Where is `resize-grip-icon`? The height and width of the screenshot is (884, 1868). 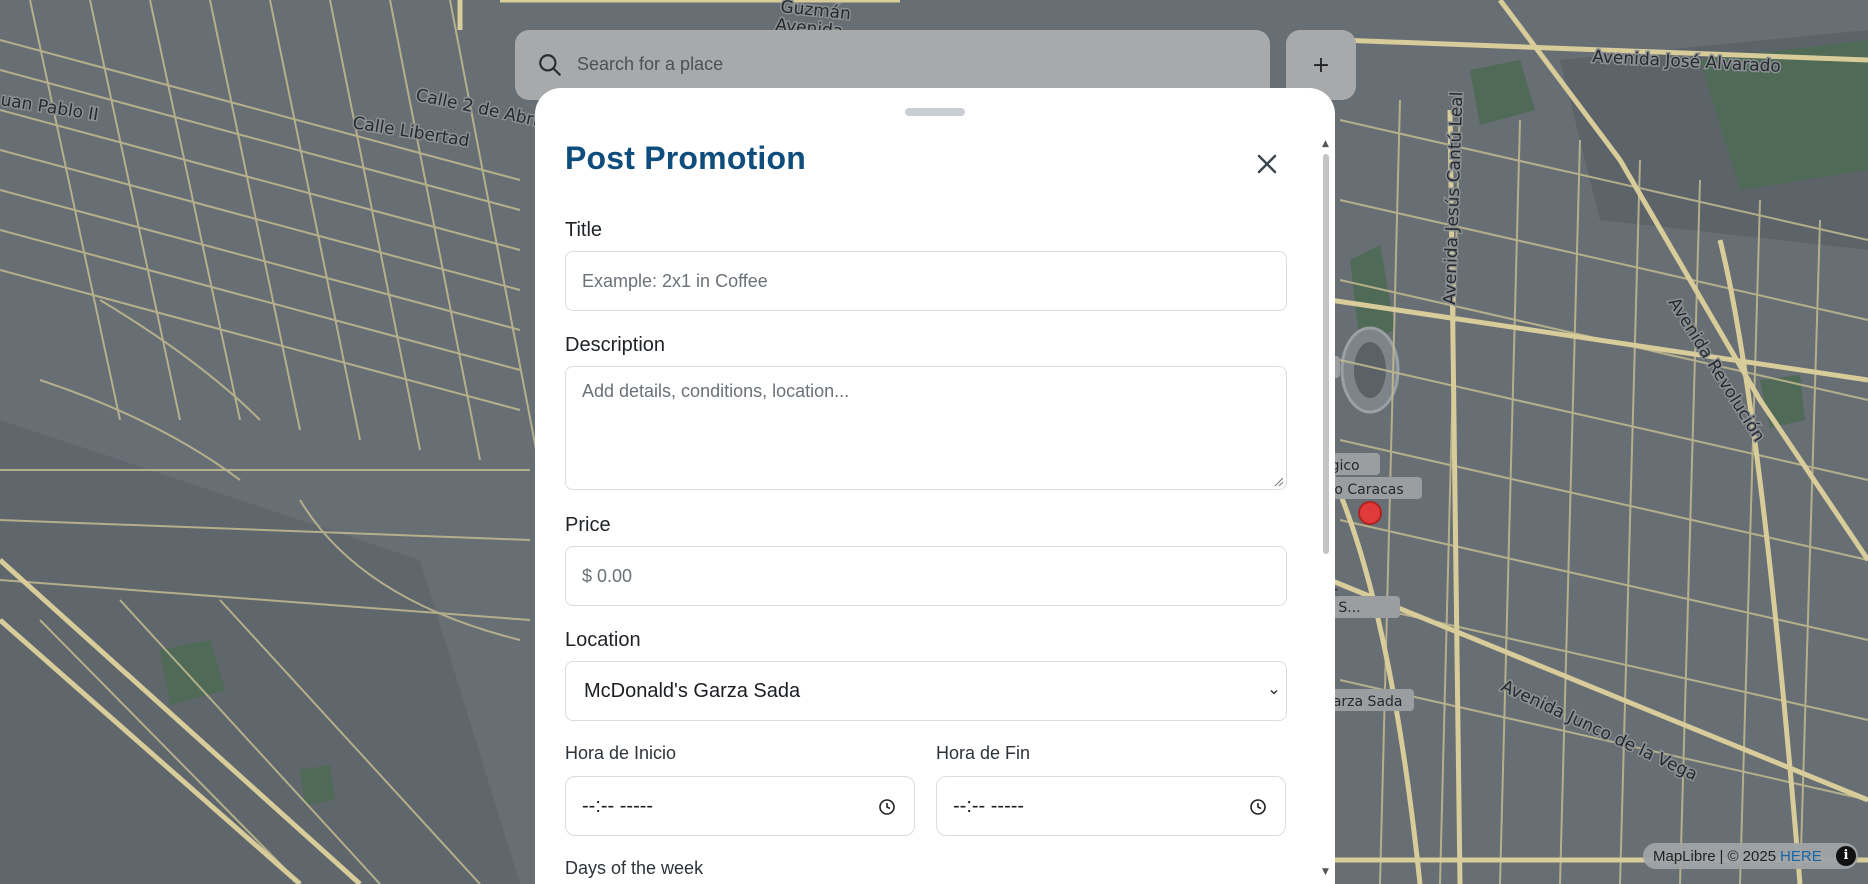 resize-grip-icon is located at coordinates (1278, 481).